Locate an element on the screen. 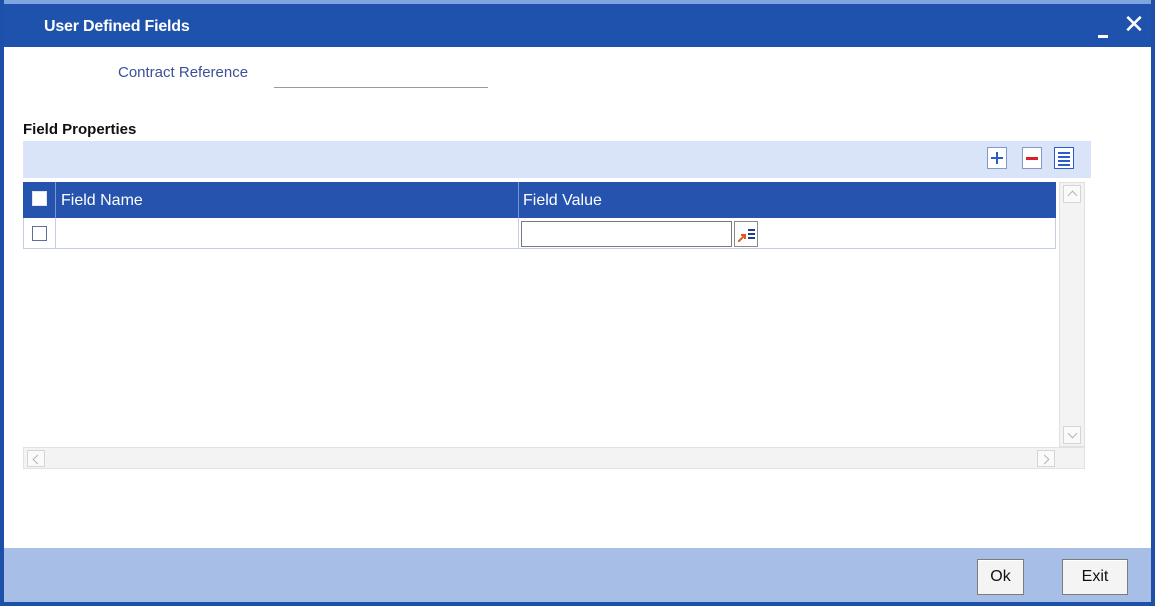 Image resolution: width=1155 pixels, height=606 pixels. contract-reference-input is located at coordinates (381, 75).